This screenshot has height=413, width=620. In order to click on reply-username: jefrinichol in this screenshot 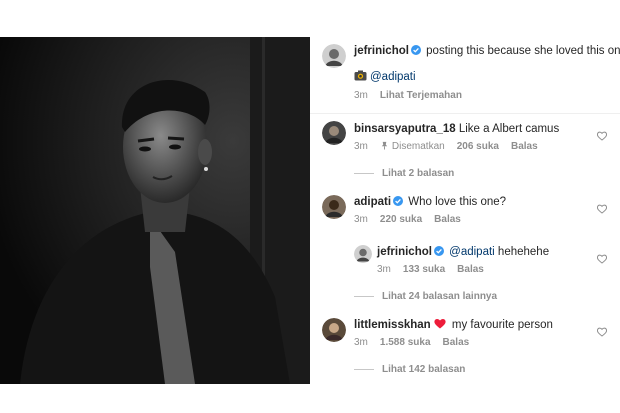, I will do `click(404, 252)`.